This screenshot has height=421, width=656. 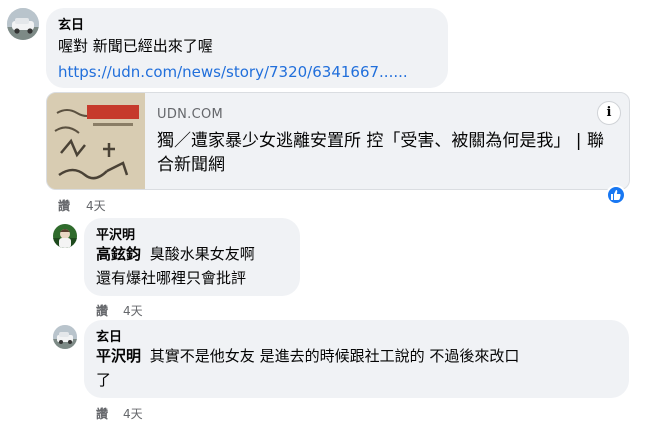 What do you see at coordinates (96, 141) in the screenshot?
I see `preview-thumbnail` at bounding box center [96, 141].